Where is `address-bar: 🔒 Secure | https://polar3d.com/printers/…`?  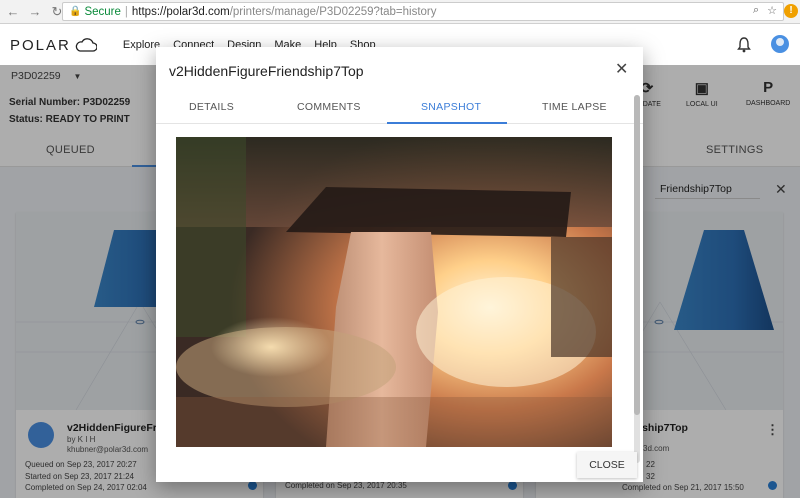
address-bar: 🔒 Secure | https://polar3d.com/printers/… is located at coordinates (423, 11).